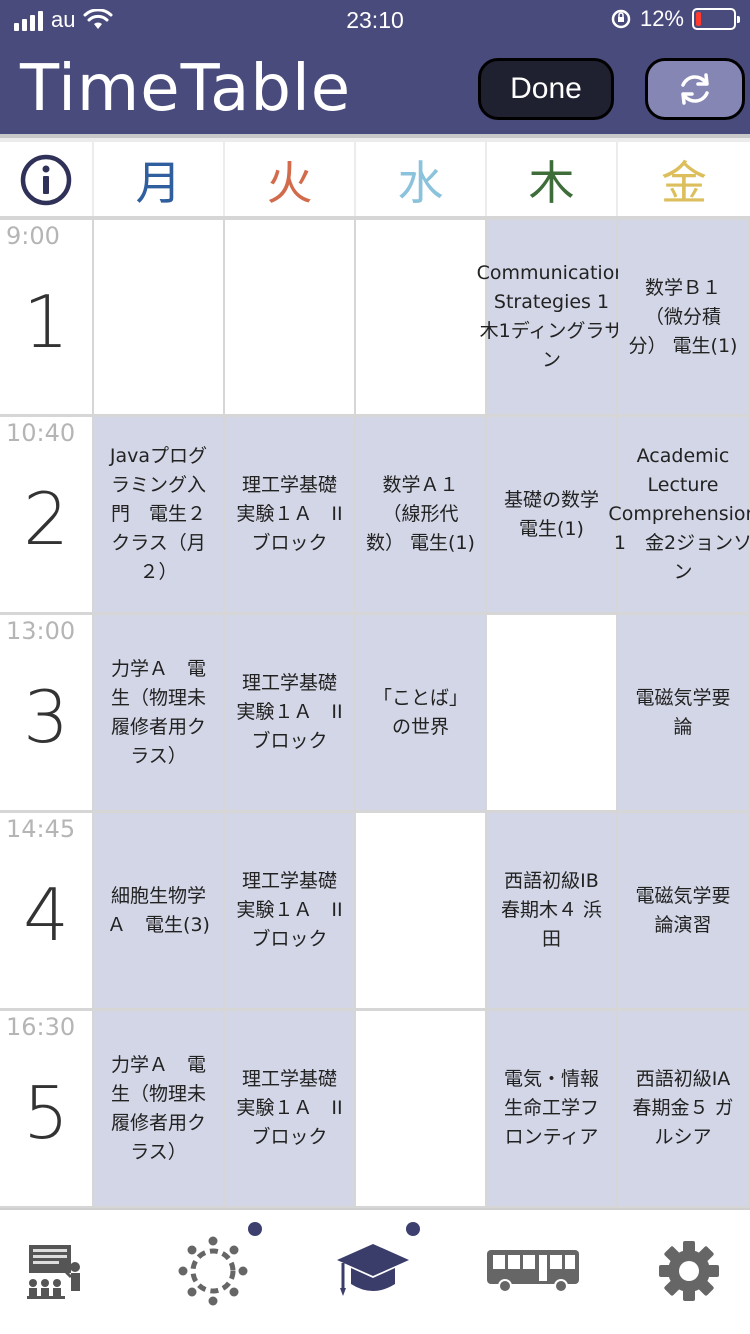  What do you see at coordinates (46, 717) in the screenshot?
I see `period-number: 3` at bounding box center [46, 717].